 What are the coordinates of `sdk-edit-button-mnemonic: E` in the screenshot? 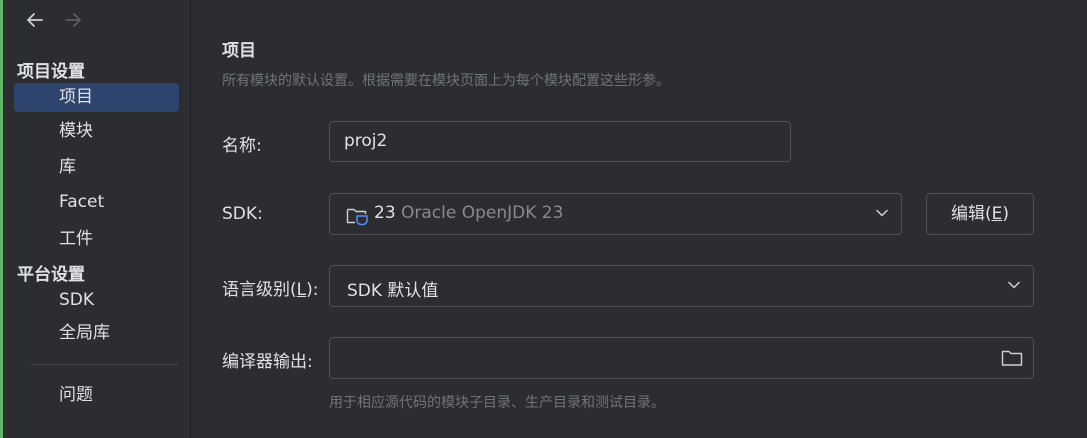 It's located at (997, 214).